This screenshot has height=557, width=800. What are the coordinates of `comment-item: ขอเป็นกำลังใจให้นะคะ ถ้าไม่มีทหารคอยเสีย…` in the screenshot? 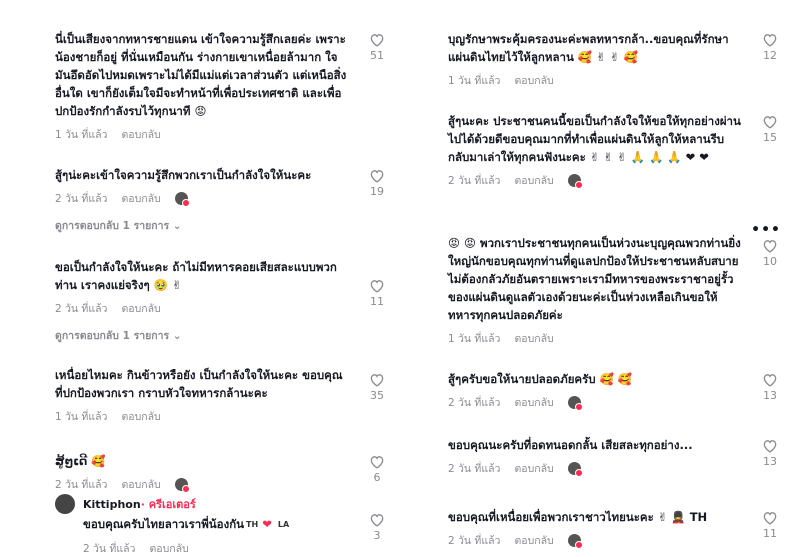 It's located at (227, 301).